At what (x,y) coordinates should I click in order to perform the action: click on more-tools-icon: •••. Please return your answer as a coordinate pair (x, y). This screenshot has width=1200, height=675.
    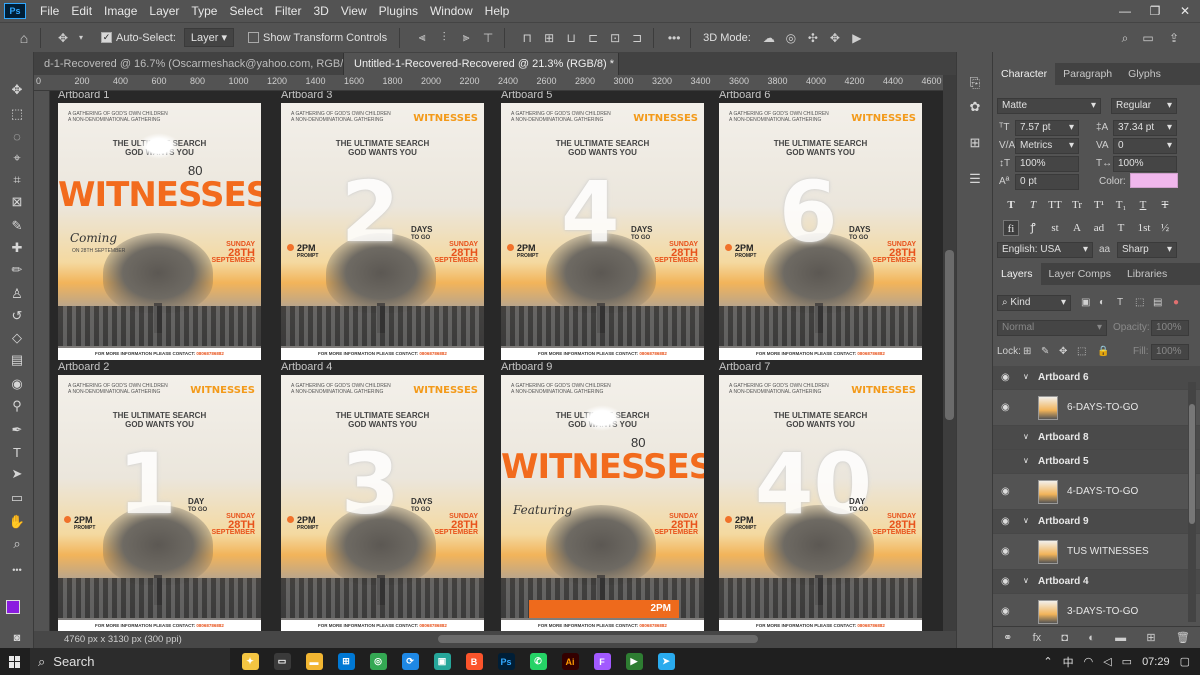
    Looking at the image, I should click on (17, 570).